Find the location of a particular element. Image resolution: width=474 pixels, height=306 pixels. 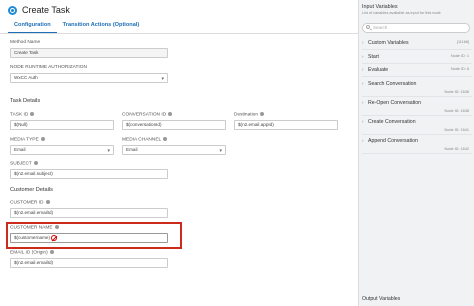

not-allowed-cursor-icon is located at coordinates (54, 237).